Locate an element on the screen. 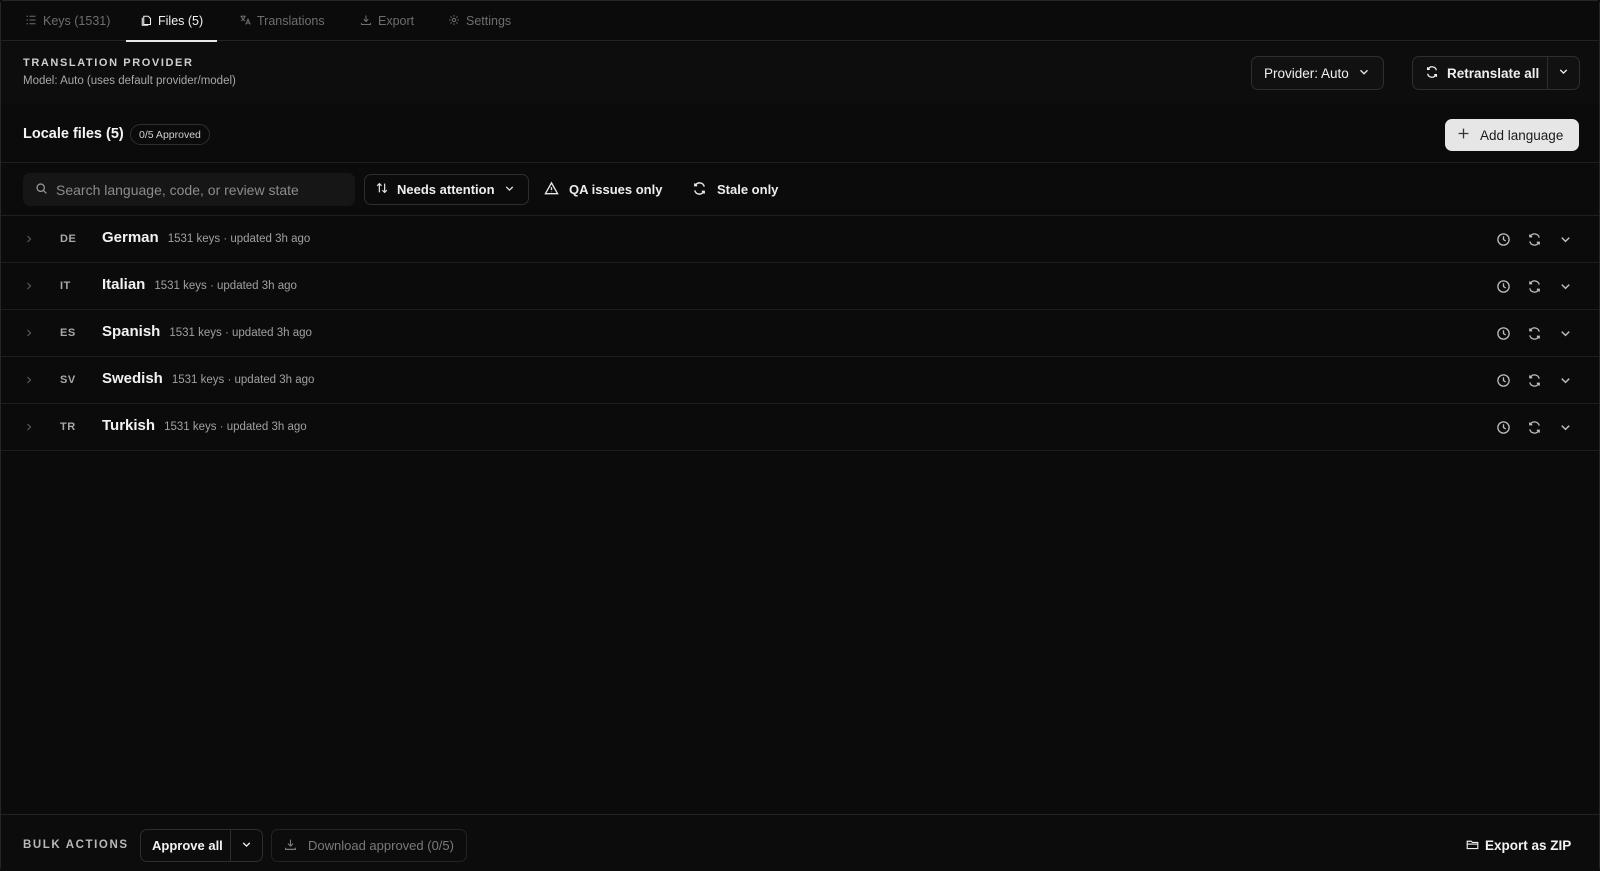  add-language-button: Add language is located at coordinates (1512, 135).